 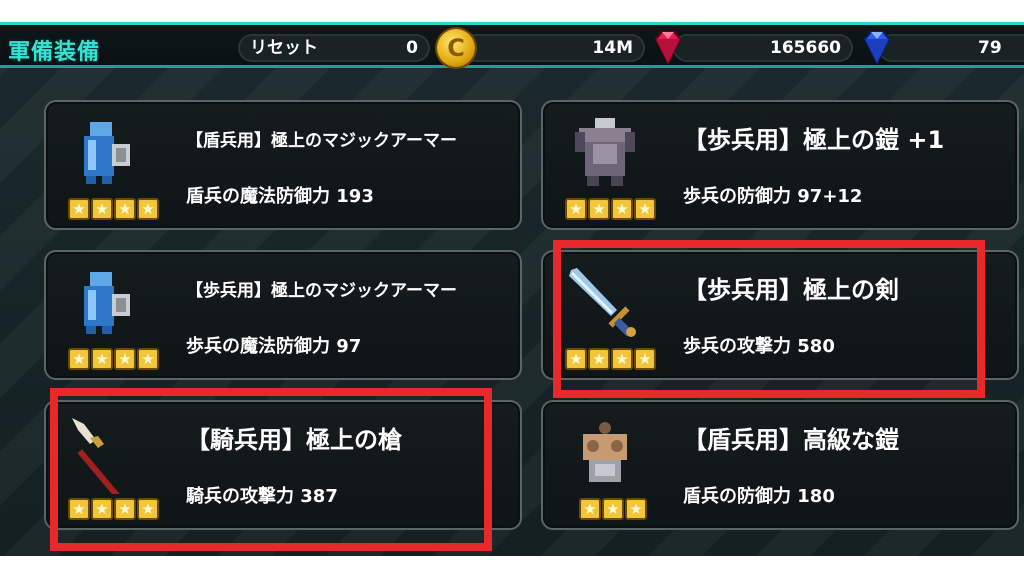 I want to click on red-gem-value: 165660, so click(x=805, y=48).